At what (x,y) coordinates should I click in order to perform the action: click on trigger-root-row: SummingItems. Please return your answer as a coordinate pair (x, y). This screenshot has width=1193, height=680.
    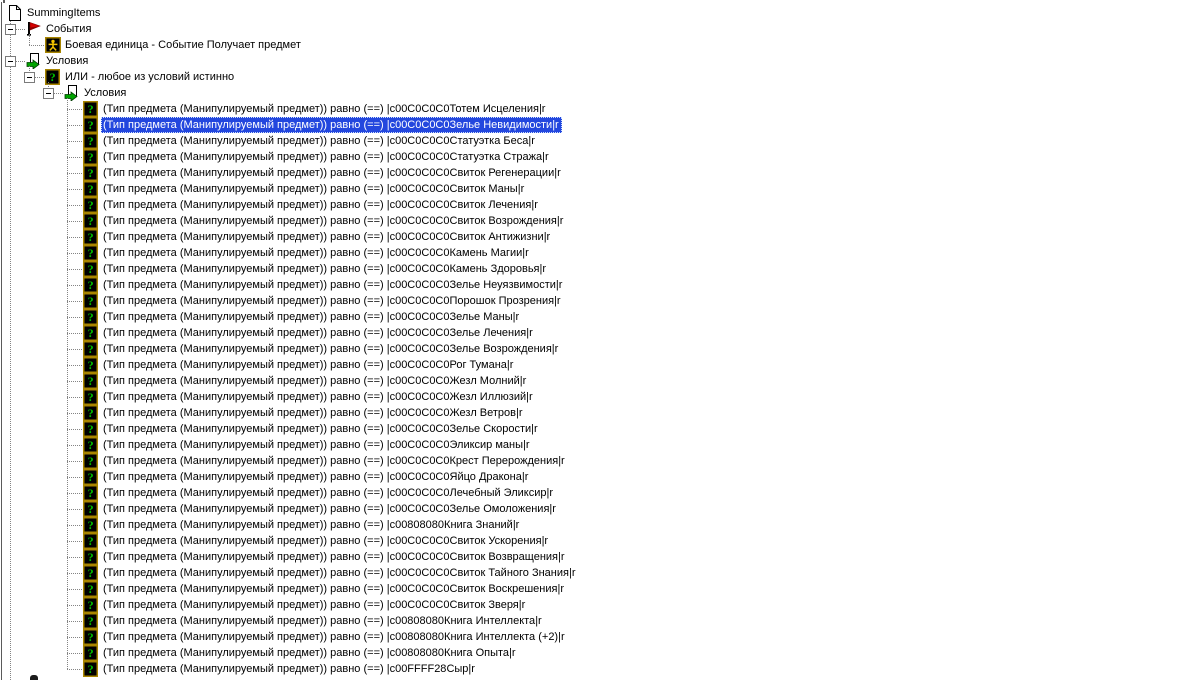
    Looking at the image, I should click on (596, 13).